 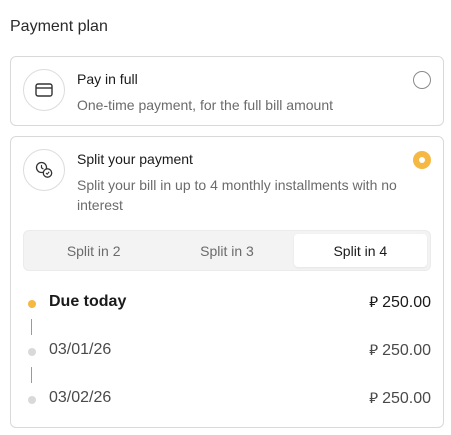 I want to click on pay-in-full-radio, so click(x=422, y=80).